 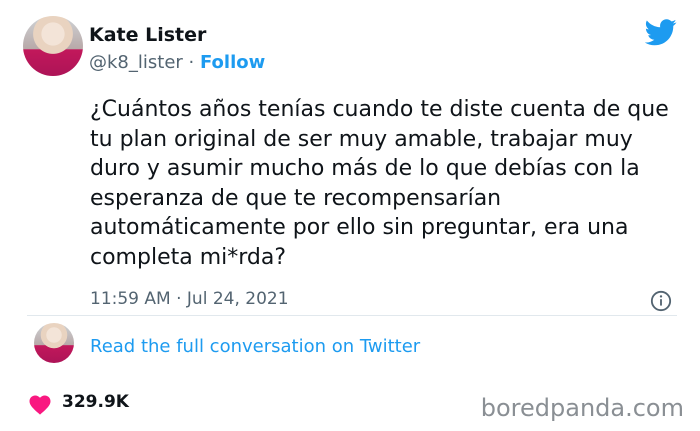 What do you see at coordinates (661, 32) in the screenshot?
I see `twitter-bird-icon` at bounding box center [661, 32].